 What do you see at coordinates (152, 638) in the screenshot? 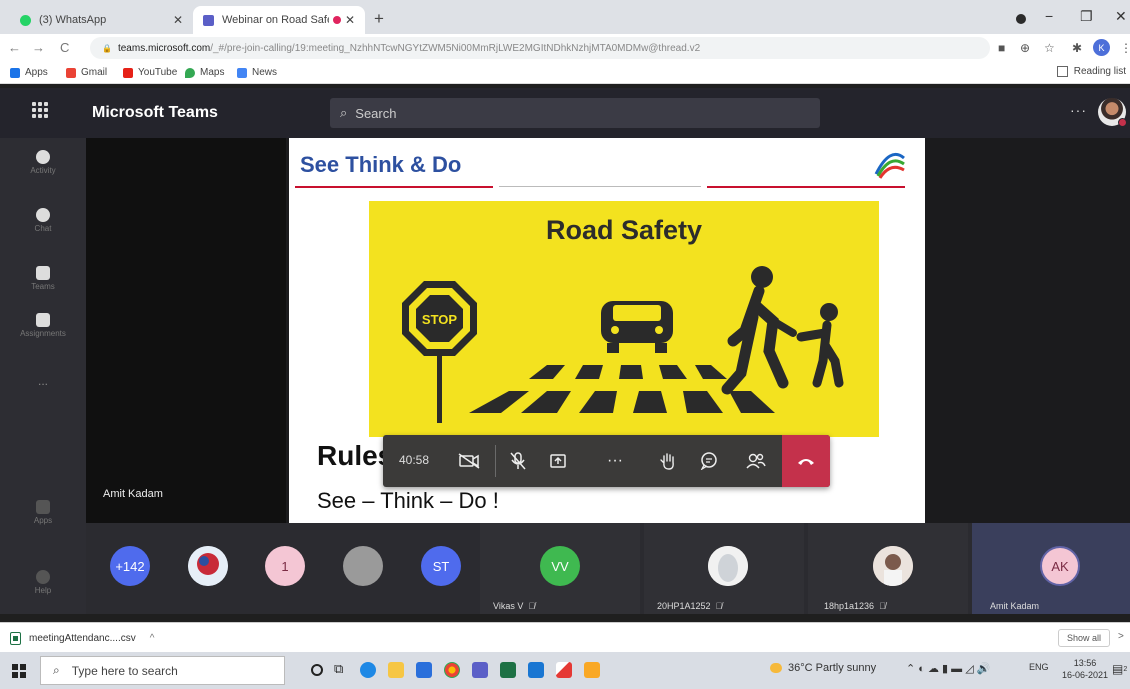
I see `chevron-up-icon: ^` at bounding box center [152, 638].